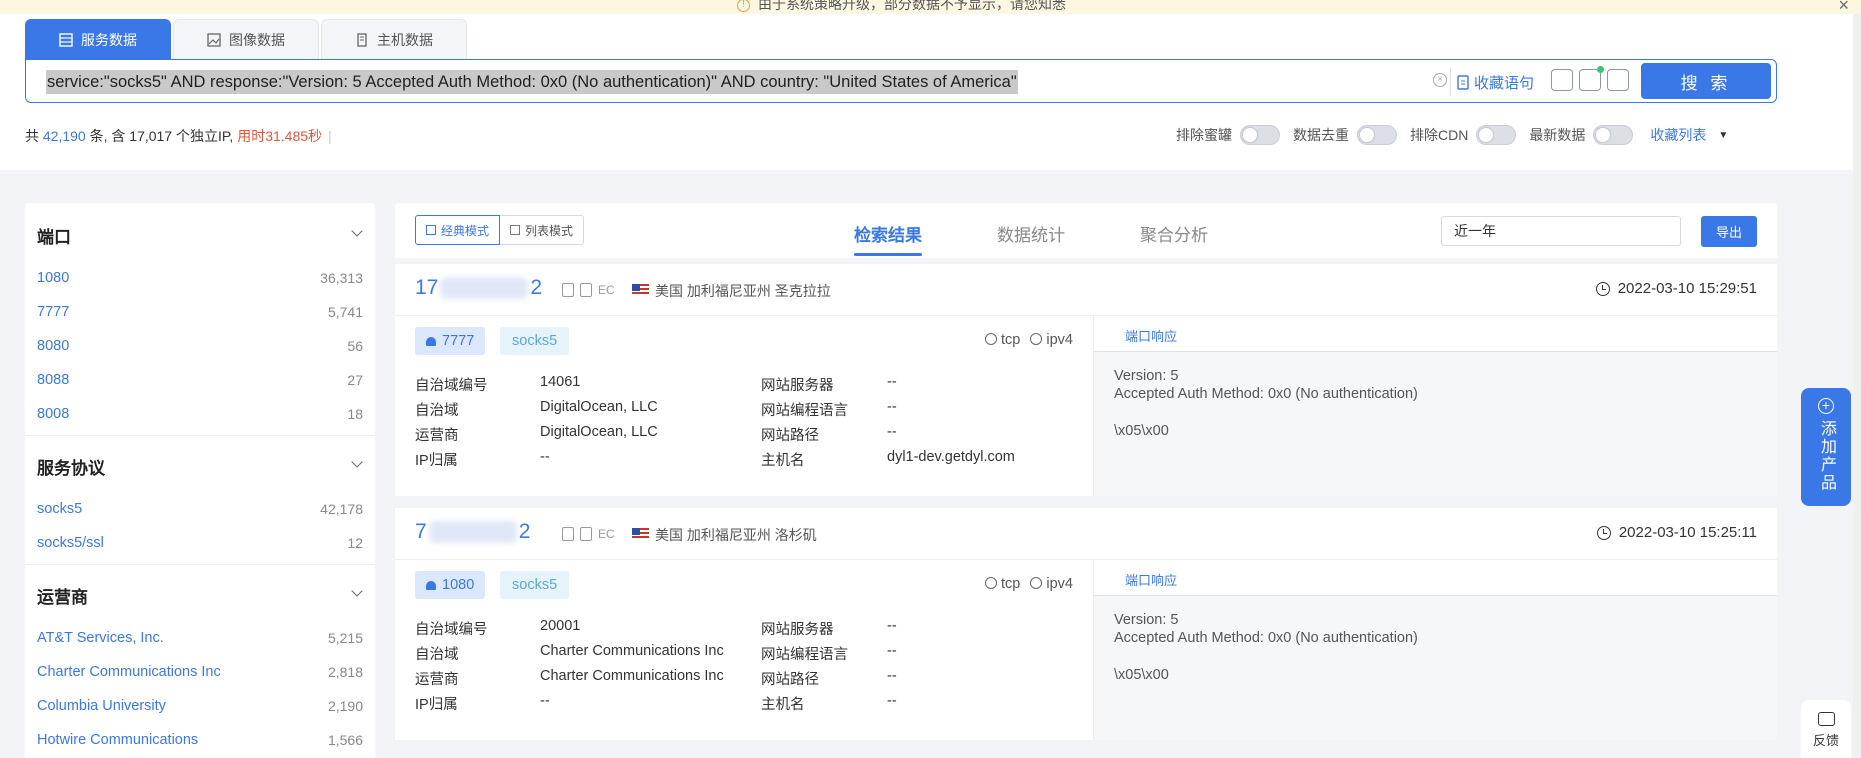  I want to click on scan-icon, so click(1562, 80).